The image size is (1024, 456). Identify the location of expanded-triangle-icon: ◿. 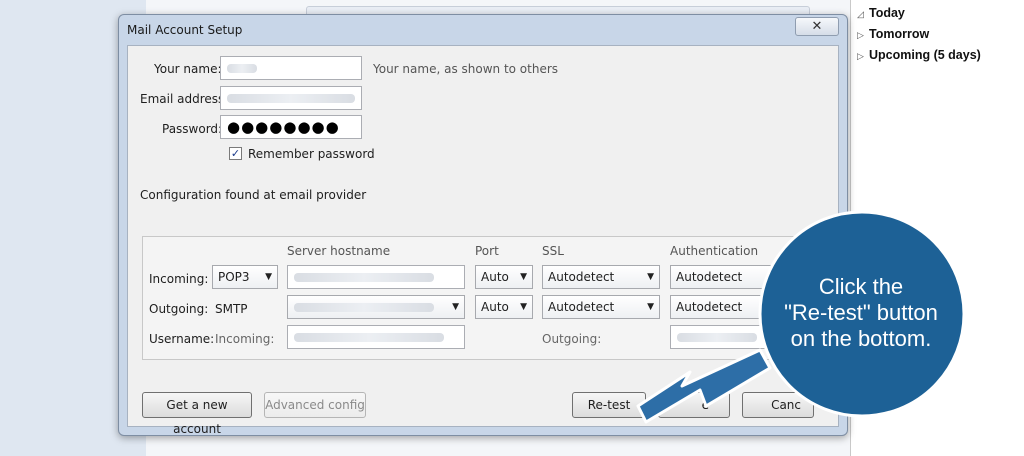
(860, 14).